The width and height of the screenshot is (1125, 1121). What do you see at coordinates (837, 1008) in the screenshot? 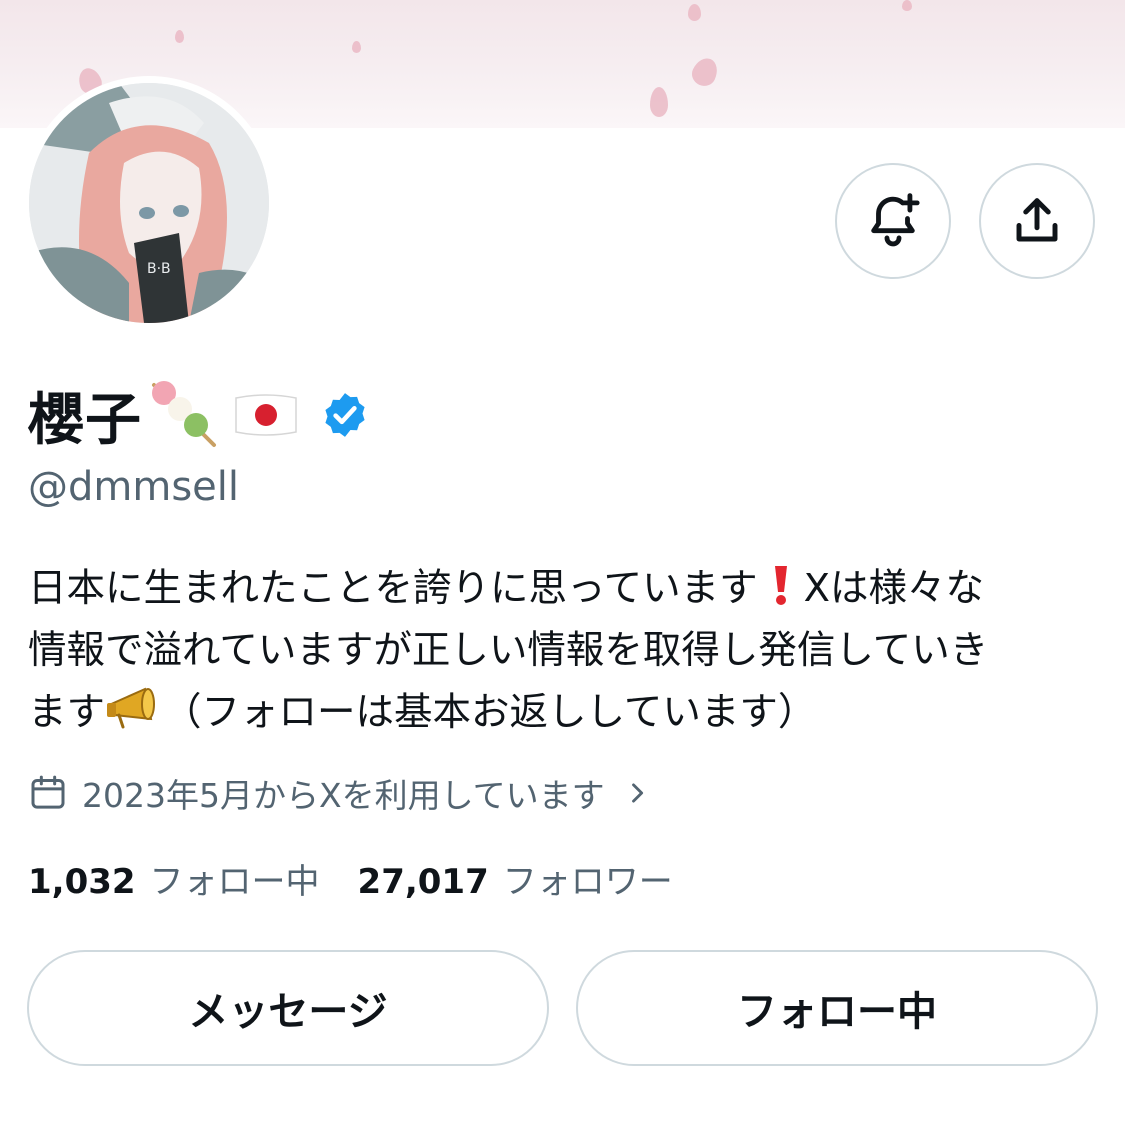
I see `following-button: フォロー中` at bounding box center [837, 1008].